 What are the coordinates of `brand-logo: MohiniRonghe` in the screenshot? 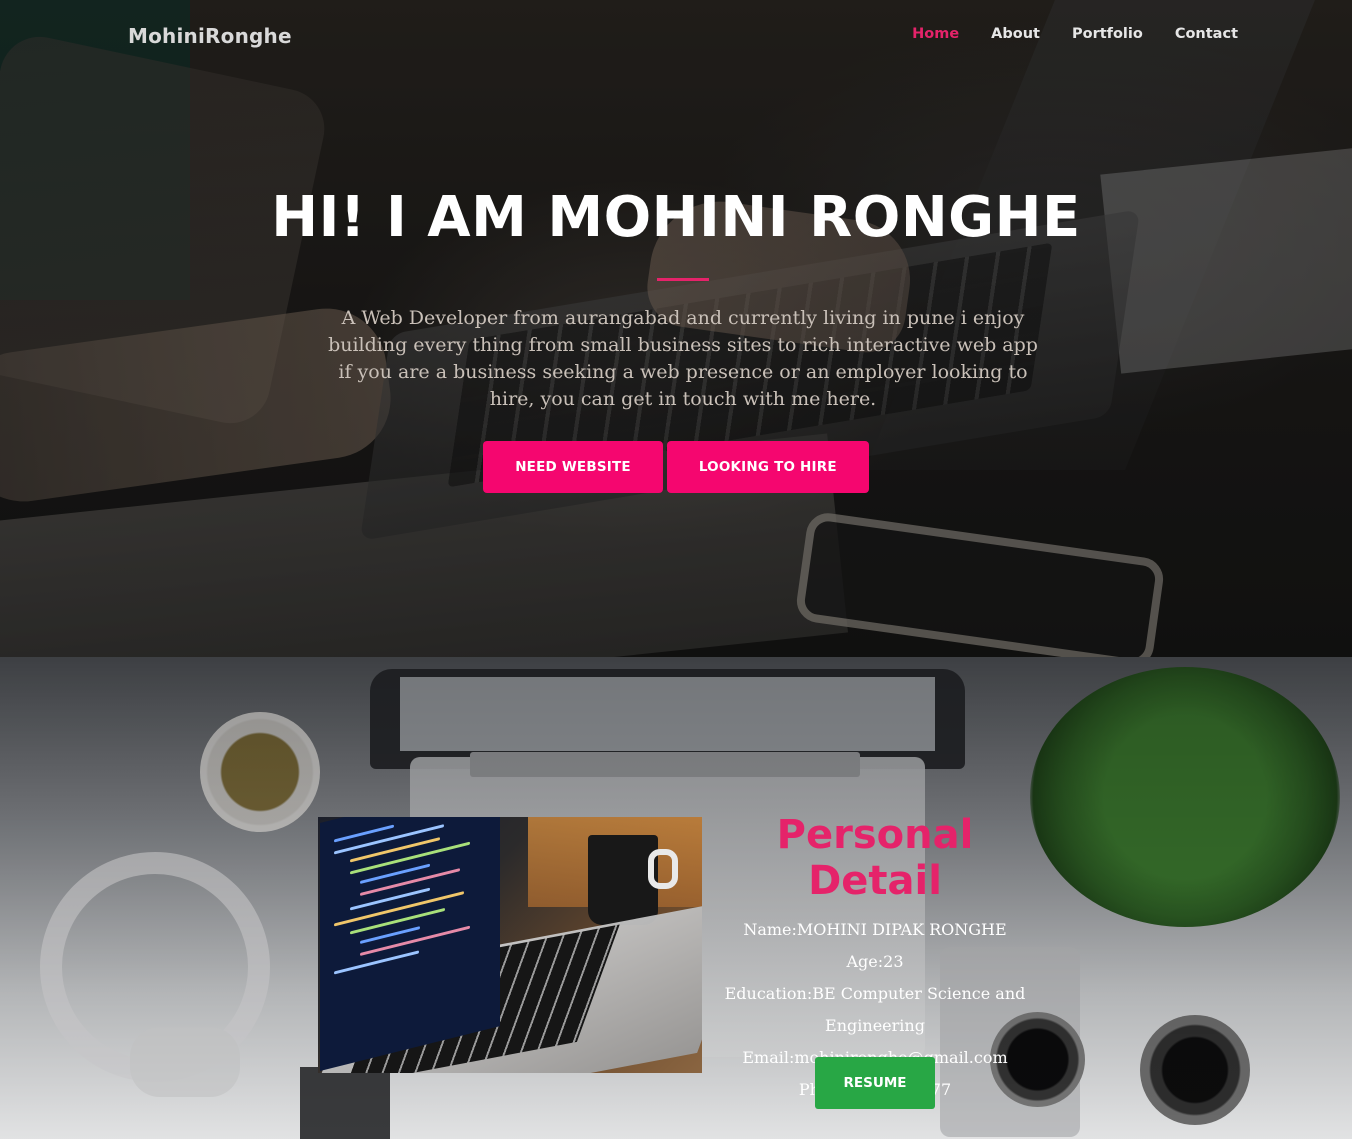 It's located at (210, 36).